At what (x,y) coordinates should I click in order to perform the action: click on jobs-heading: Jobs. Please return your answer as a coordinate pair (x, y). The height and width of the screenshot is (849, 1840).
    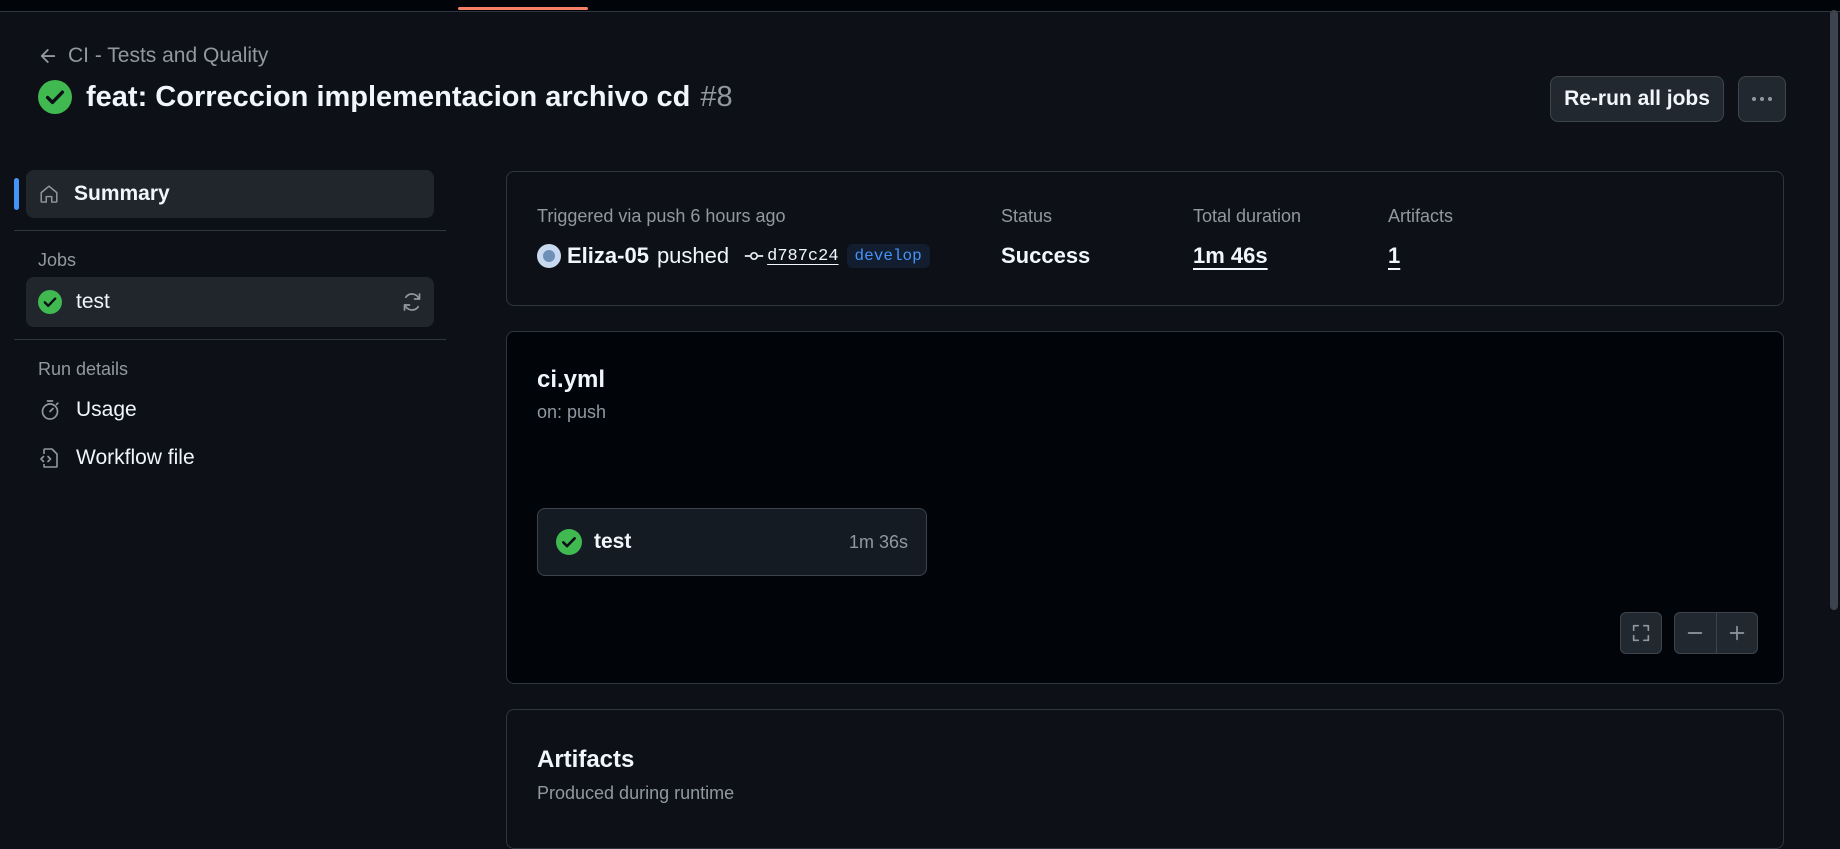
    Looking at the image, I should click on (57, 259).